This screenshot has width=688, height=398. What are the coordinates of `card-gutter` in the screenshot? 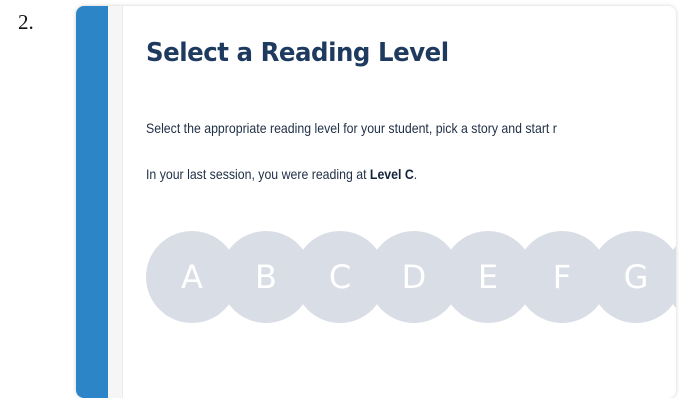 It's located at (115, 202).